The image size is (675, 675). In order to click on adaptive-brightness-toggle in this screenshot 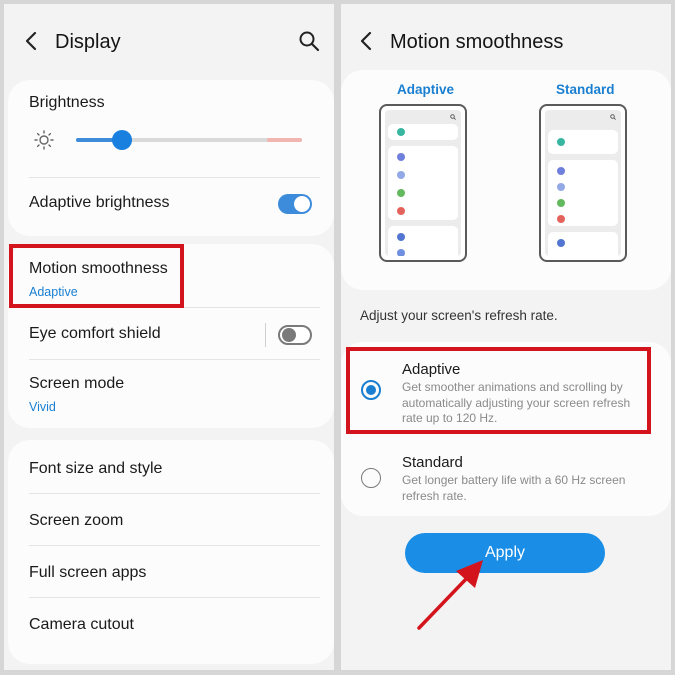, I will do `click(295, 204)`.